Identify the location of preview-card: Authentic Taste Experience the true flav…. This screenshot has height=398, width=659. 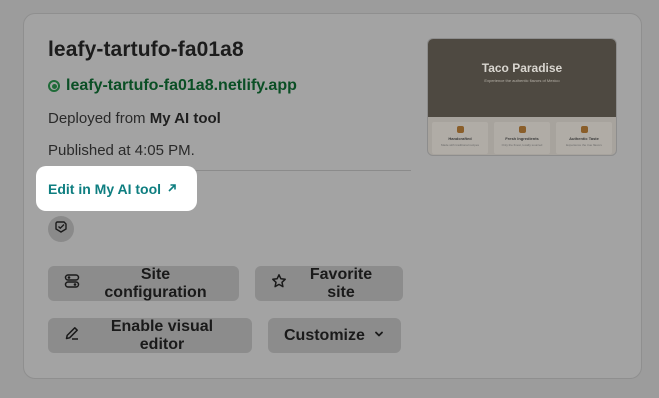
(584, 138).